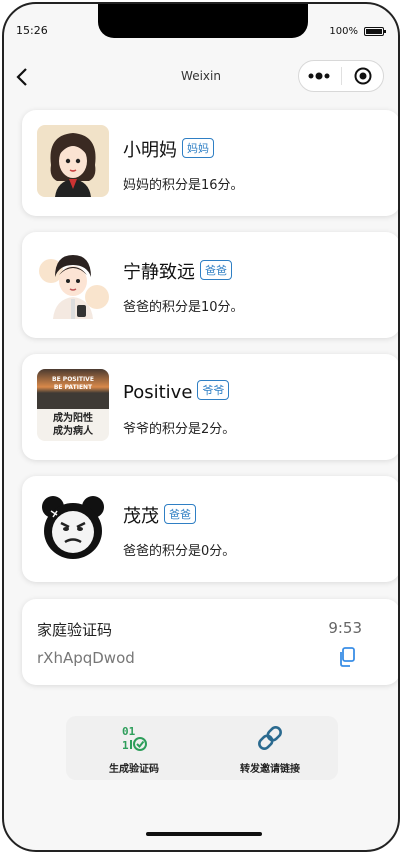 Image resolution: width=402 pixels, height=856 pixels. I want to click on member-name-row: Positive 爷爷, so click(176, 391).